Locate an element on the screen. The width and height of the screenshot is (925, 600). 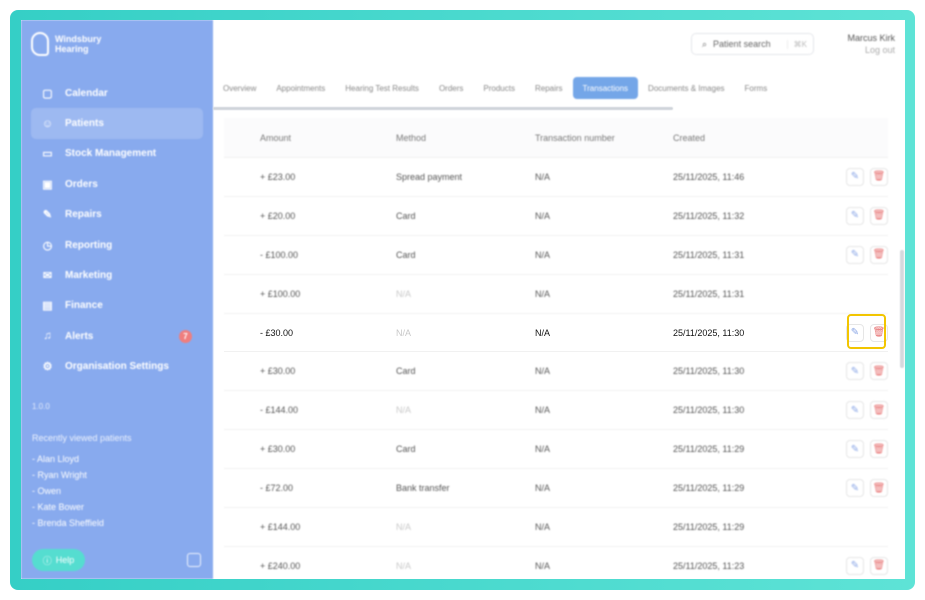
delete-button-highlight is located at coordinates (866, 331).